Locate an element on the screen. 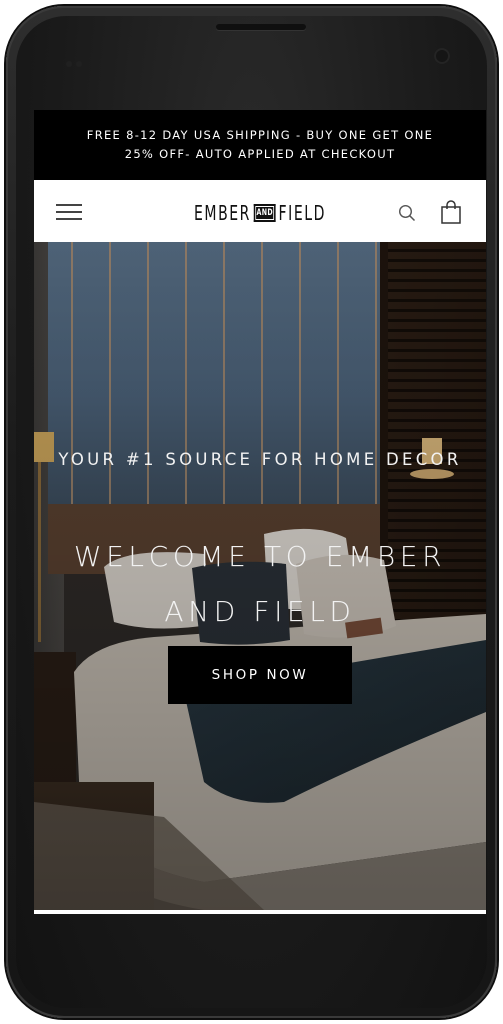  phone-speaker is located at coordinates (261, 27).